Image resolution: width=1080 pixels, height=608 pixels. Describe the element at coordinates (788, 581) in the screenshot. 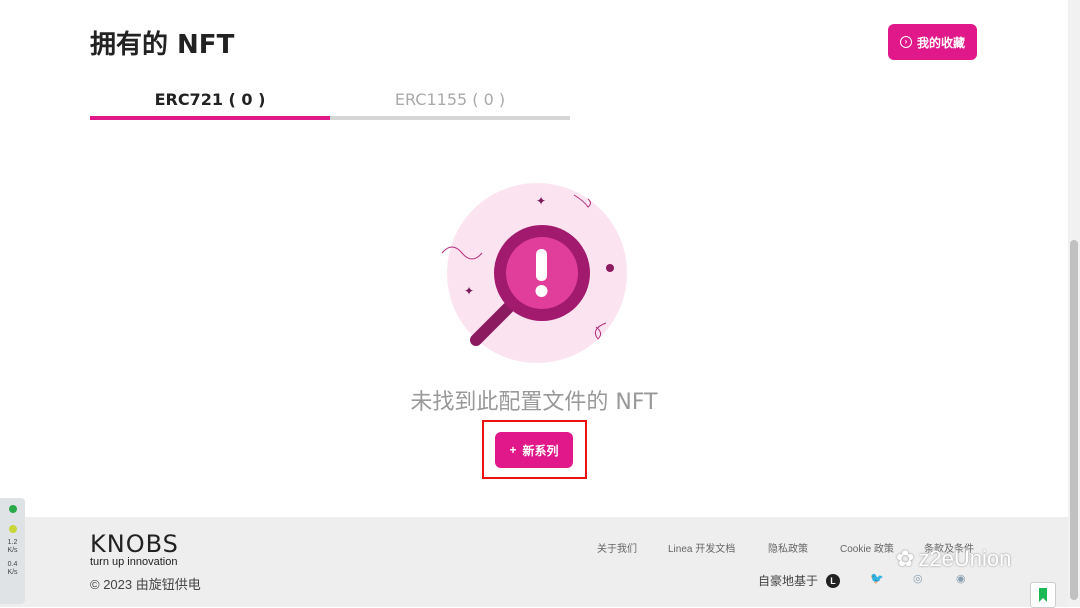

I see `built-on-label: 自豪地基于` at that location.